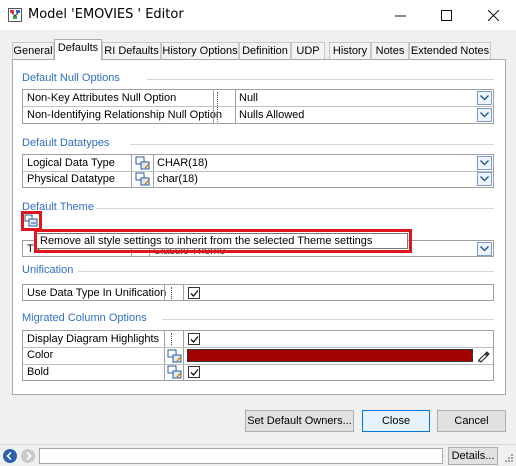  I want to click on tooltip-highlight, so click(223, 241).